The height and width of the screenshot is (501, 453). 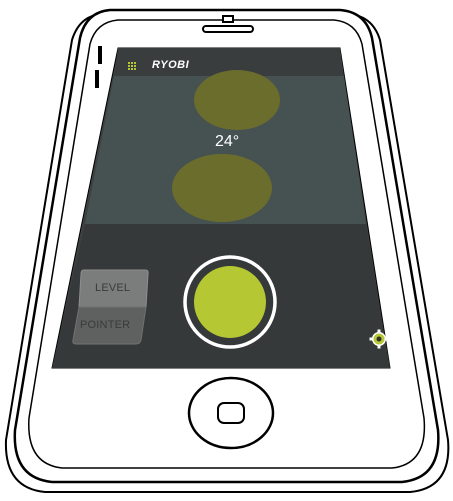 I want to click on angle-reading: 24°, so click(x=227, y=141).